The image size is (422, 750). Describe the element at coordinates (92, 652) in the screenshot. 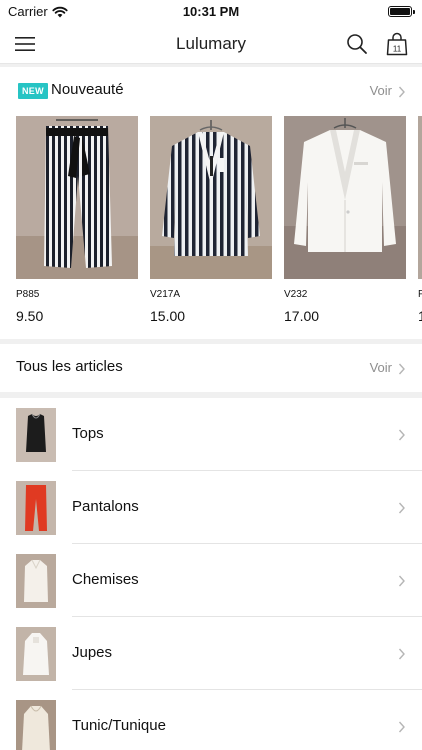

I see `category-label: Jupes` at that location.